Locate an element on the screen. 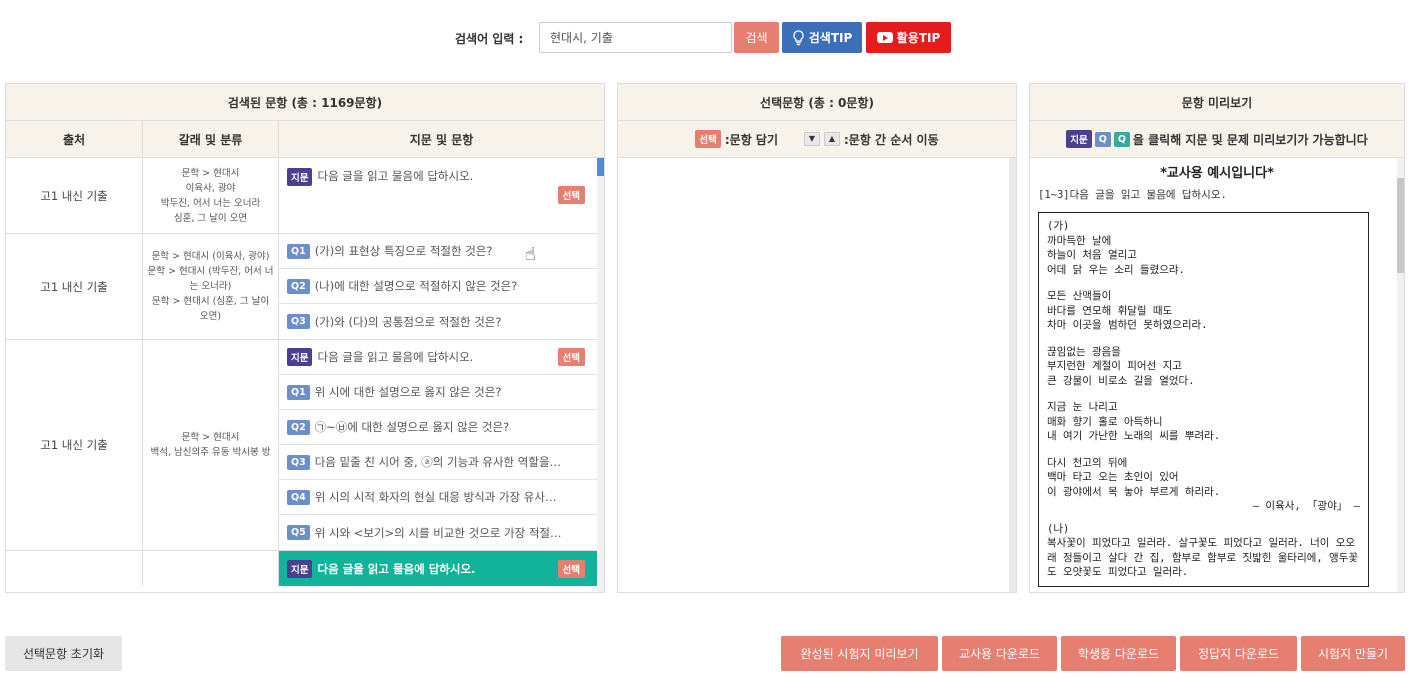 This screenshot has width=1414, height=688. col-genre-header: 갈래 및 분류 is located at coordinates (211, 139).